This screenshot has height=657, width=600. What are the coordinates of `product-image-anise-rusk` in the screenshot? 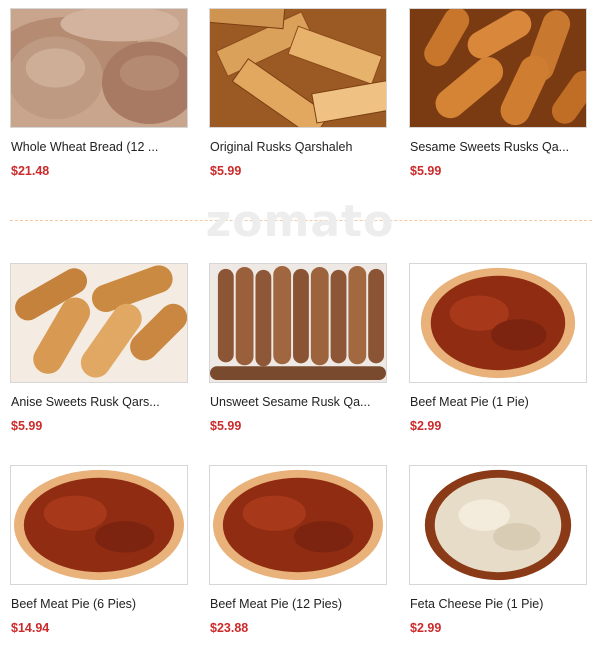 It's located at (99, 323).